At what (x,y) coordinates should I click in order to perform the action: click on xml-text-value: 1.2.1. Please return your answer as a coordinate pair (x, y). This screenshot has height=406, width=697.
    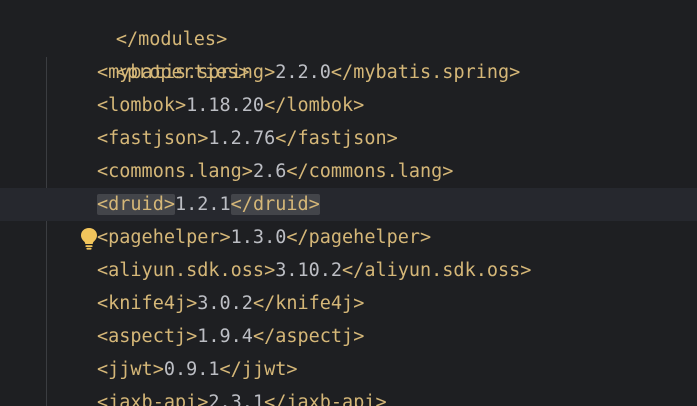
    Looking at the image, I should click on (202, 204).